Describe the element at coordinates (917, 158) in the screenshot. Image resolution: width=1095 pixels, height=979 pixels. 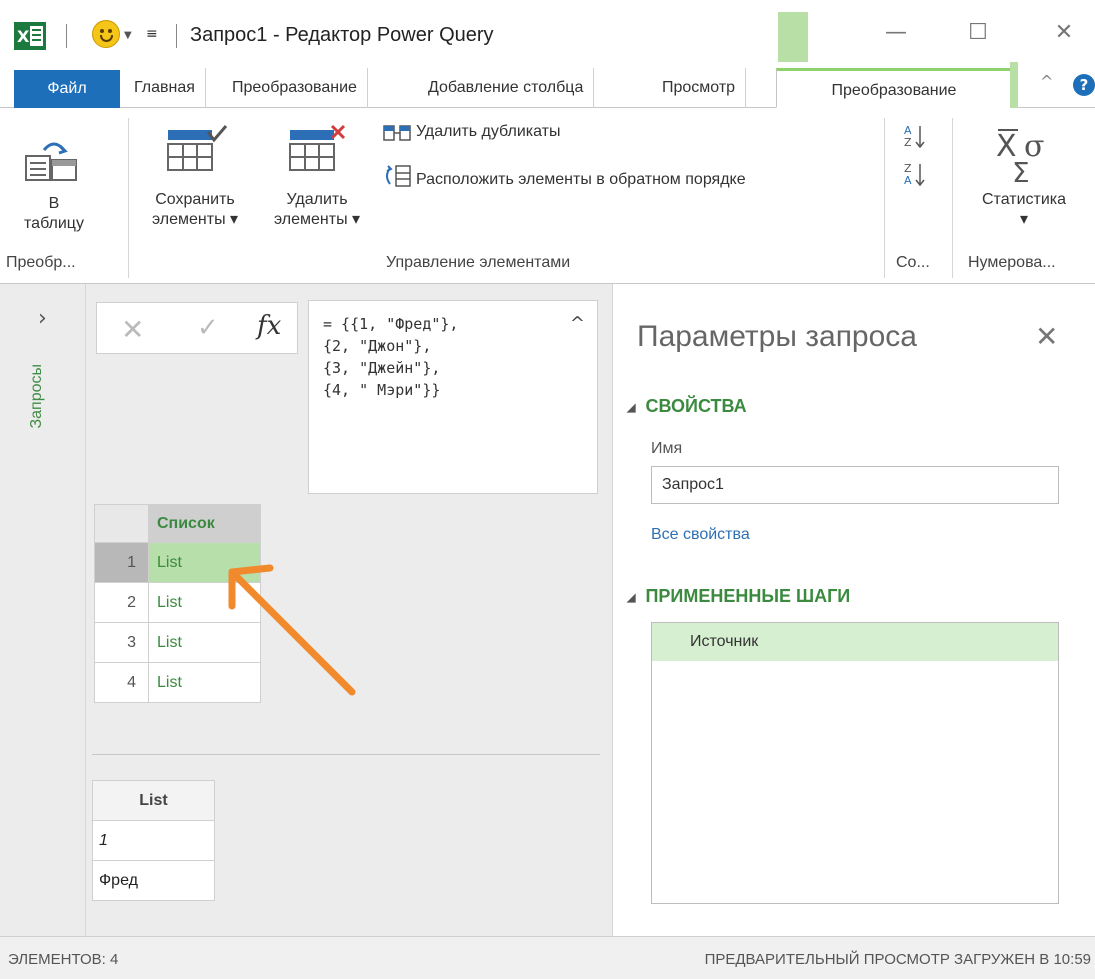
I see `sort-ascending-icon: A Z Z A` at that location.